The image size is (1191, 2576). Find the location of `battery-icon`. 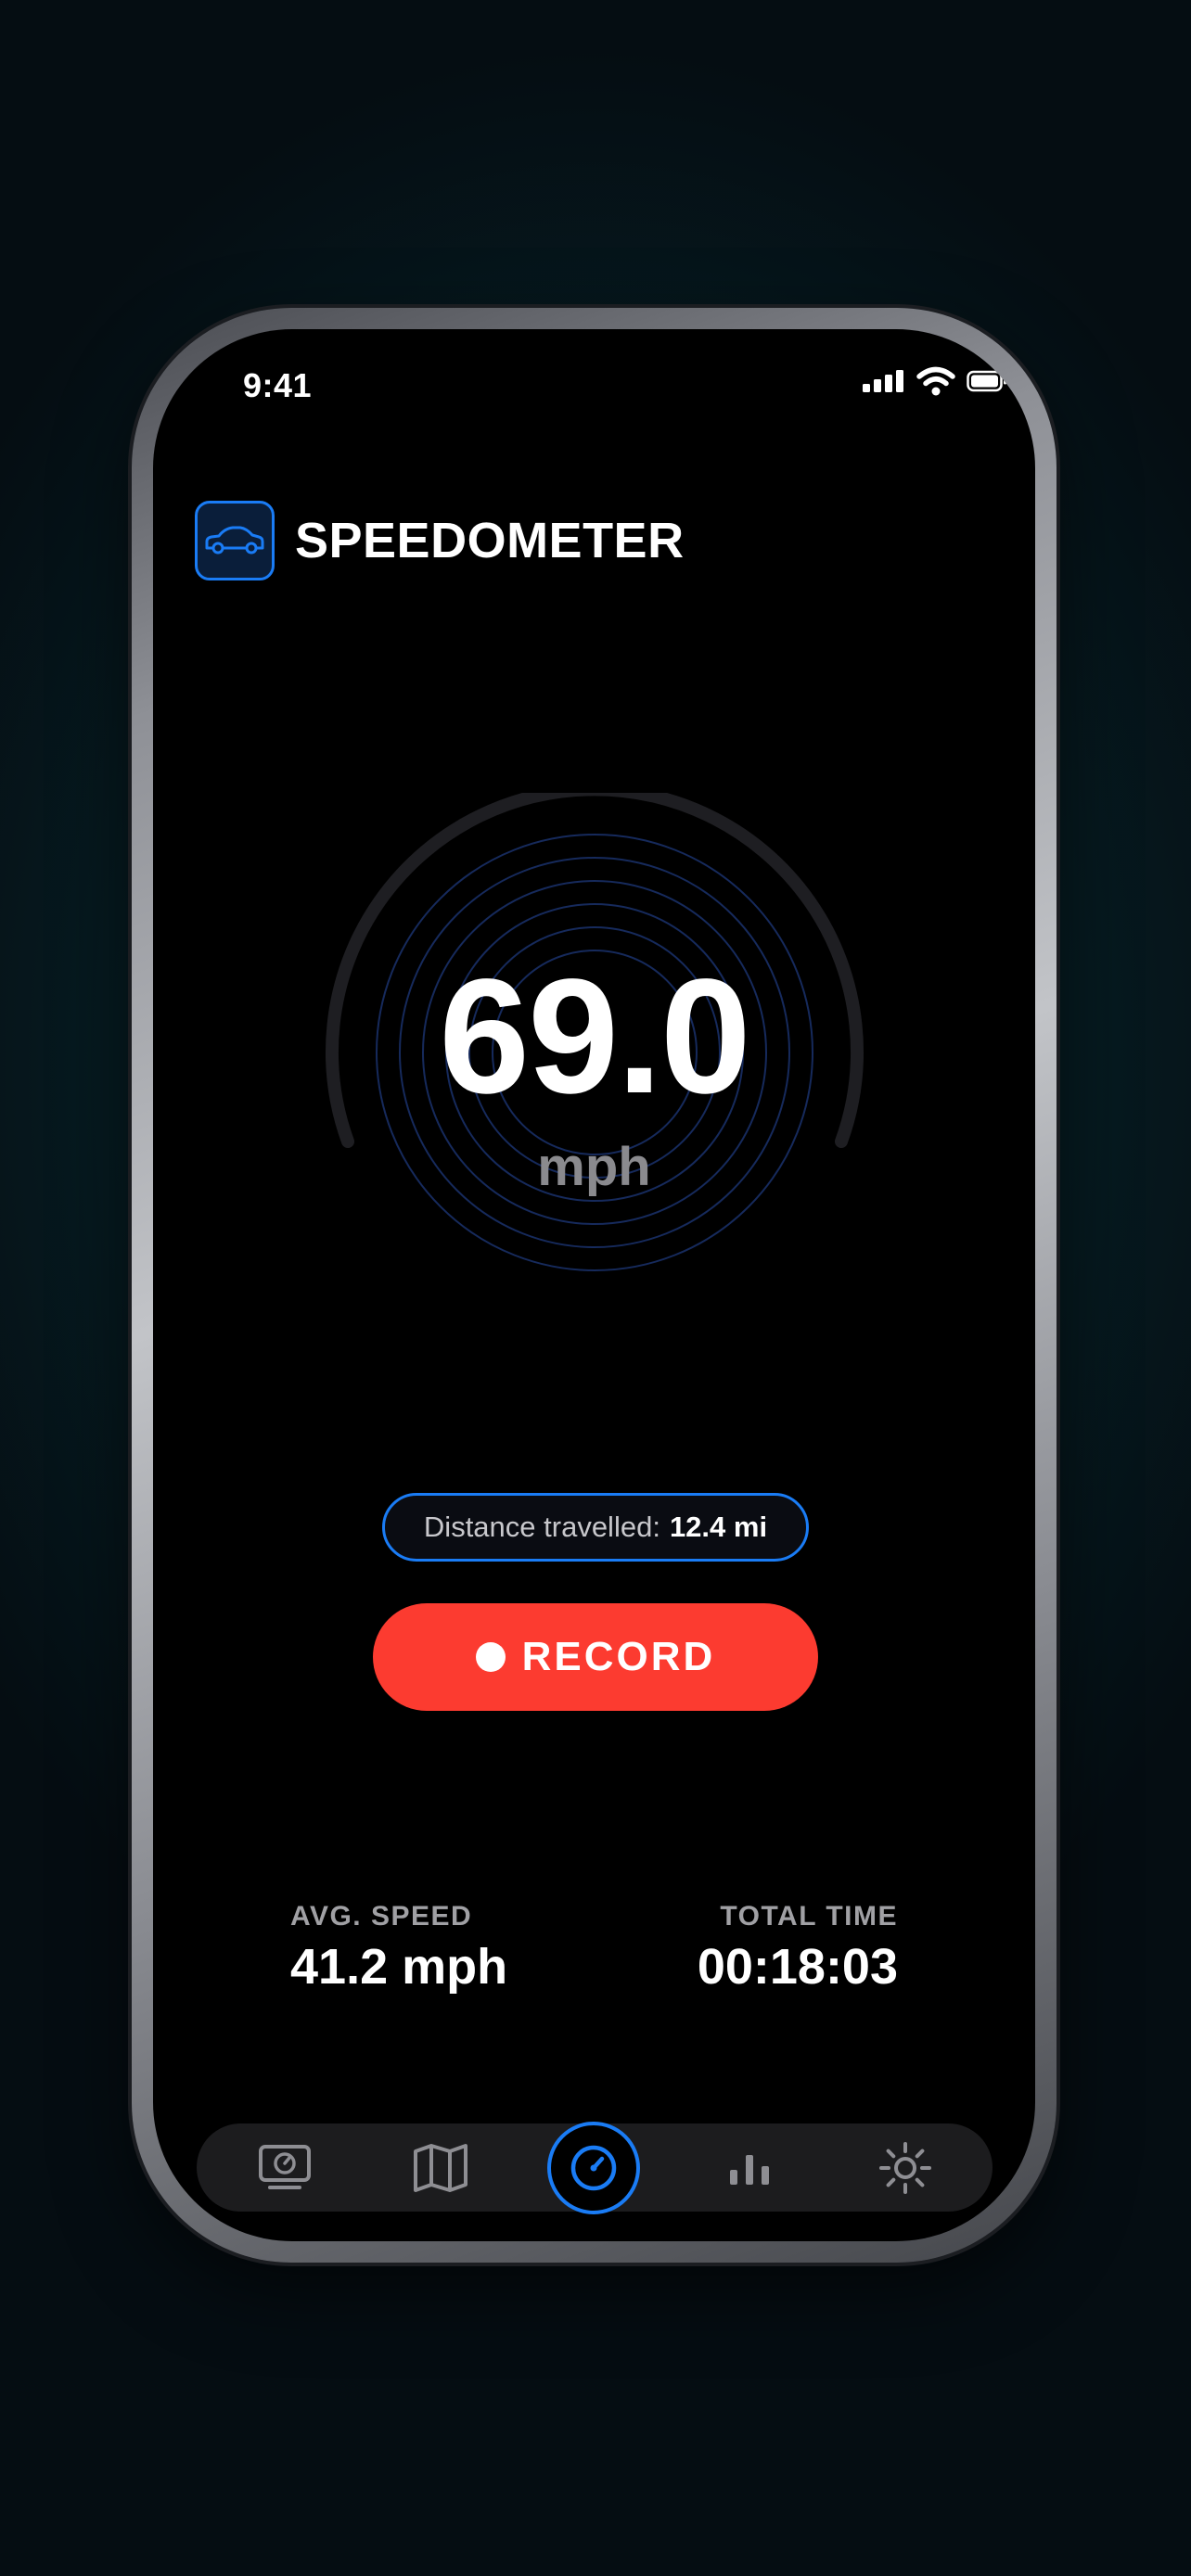

battery-icon is located at coordinates (986, 381).